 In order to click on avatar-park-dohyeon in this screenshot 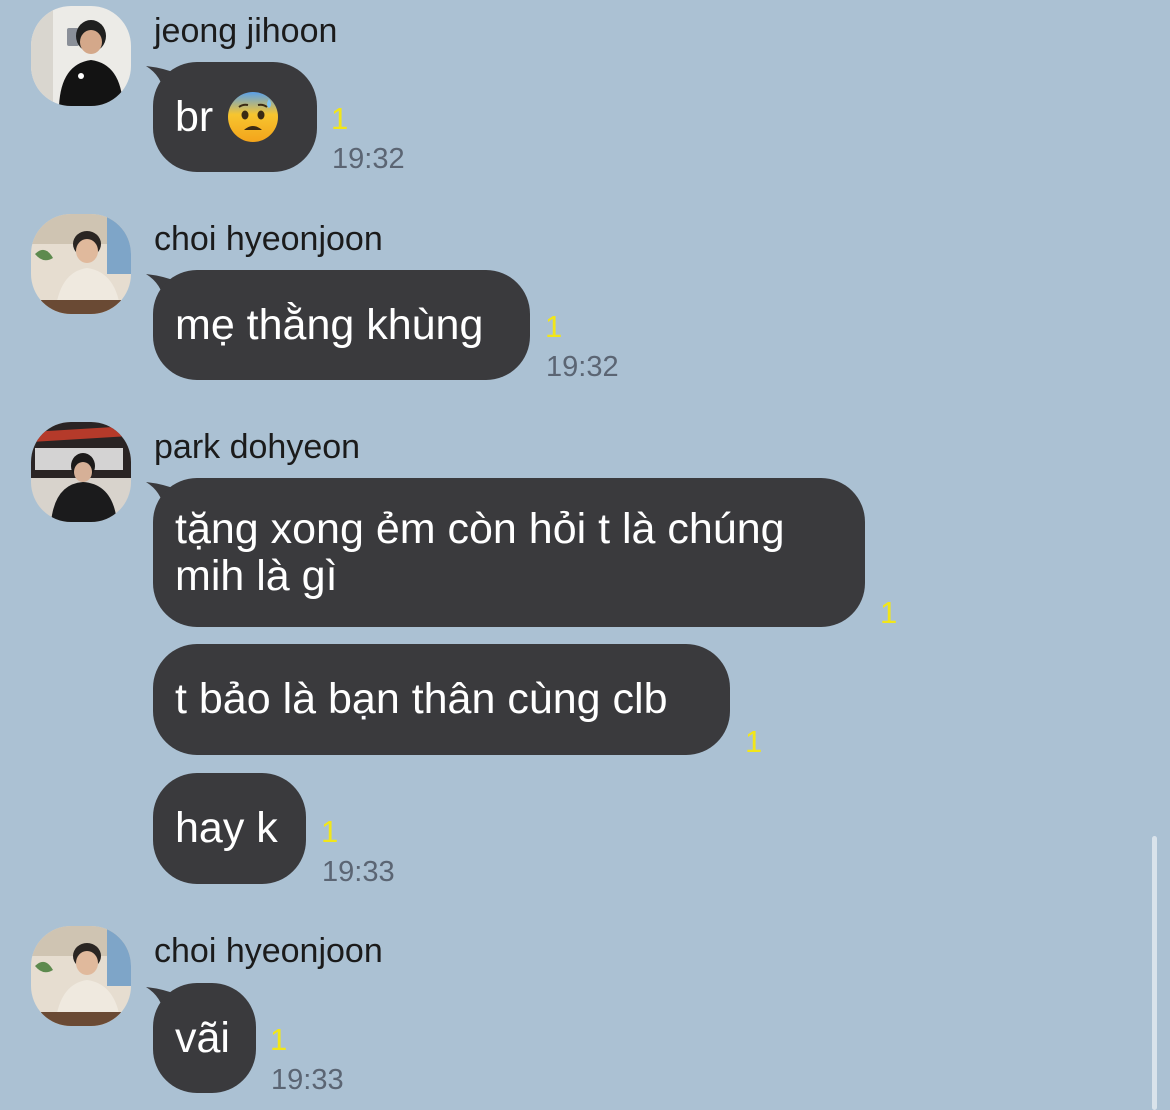, I will do `click(81, 472)`.